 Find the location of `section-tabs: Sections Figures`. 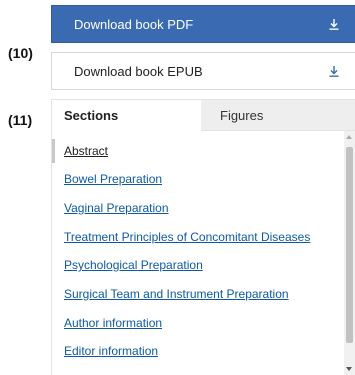

section-tabs: Sections Figures is located at coordinates (203, 115).